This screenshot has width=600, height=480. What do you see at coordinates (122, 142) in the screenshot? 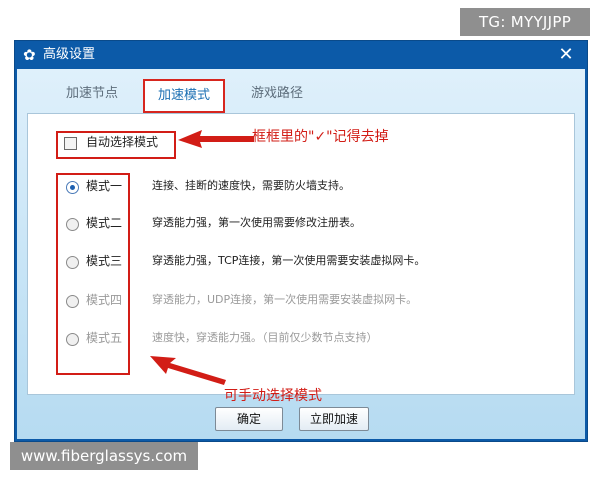
I see `auto-select-label: 自动选择模式` at bounding box center [122, 142].